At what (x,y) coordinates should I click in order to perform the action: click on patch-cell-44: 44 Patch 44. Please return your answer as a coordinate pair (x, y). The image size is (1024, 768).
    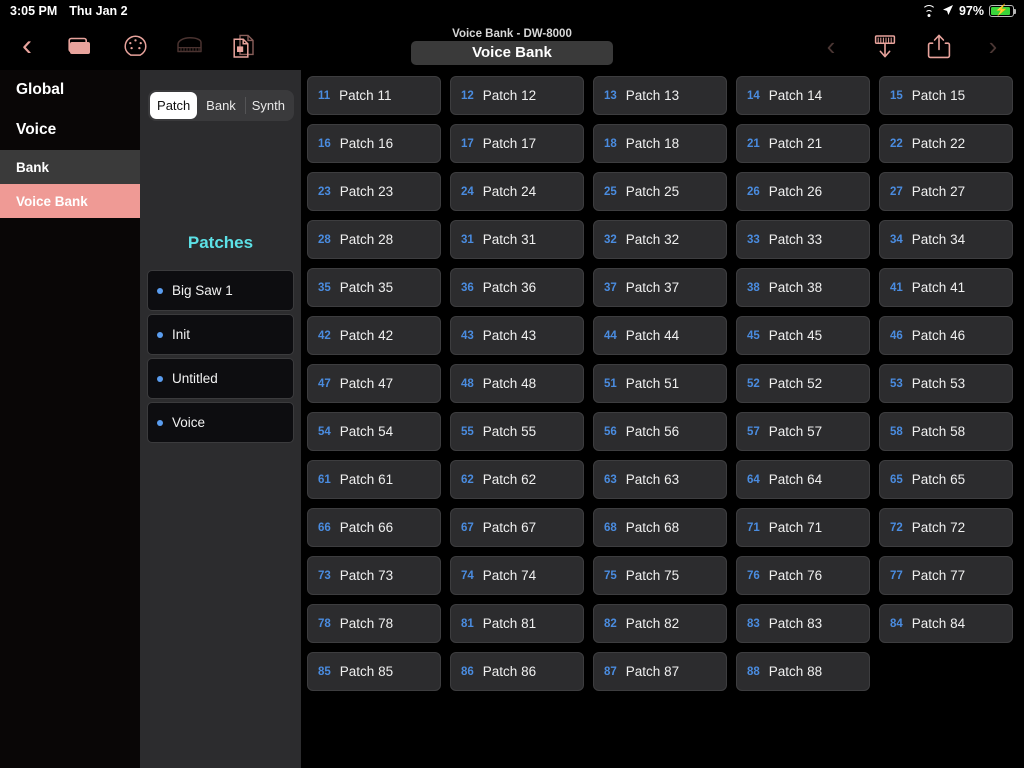
    Looking at the image, I should click on (660, 335).